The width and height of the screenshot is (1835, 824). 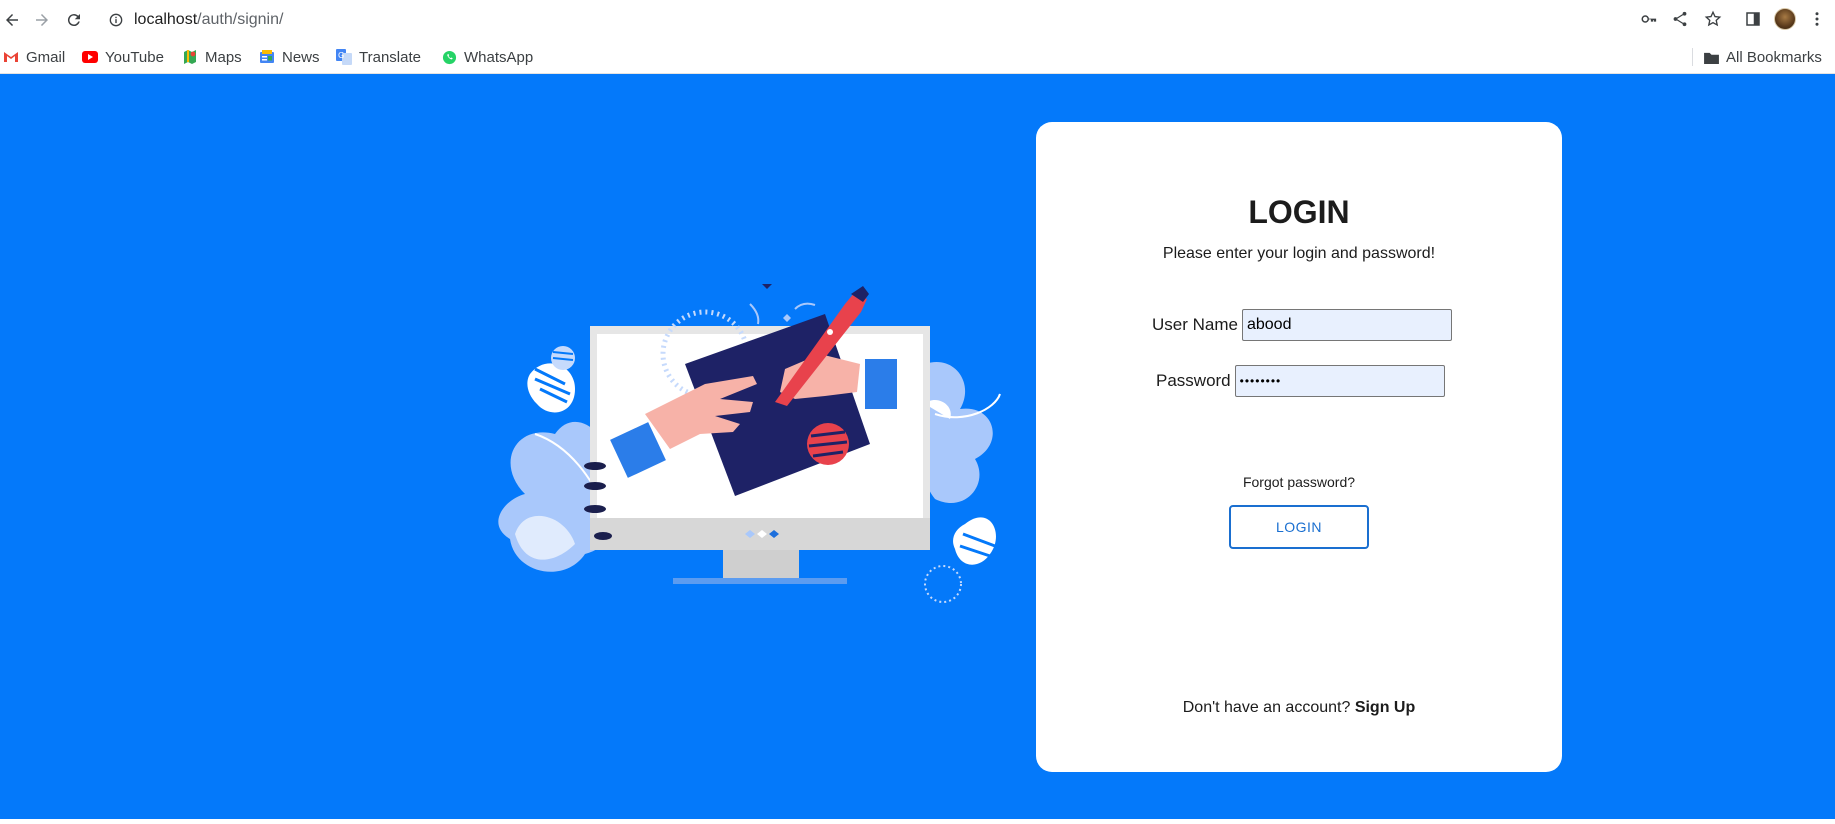 I want to click on reload-icon, so click(x=73, y=20).